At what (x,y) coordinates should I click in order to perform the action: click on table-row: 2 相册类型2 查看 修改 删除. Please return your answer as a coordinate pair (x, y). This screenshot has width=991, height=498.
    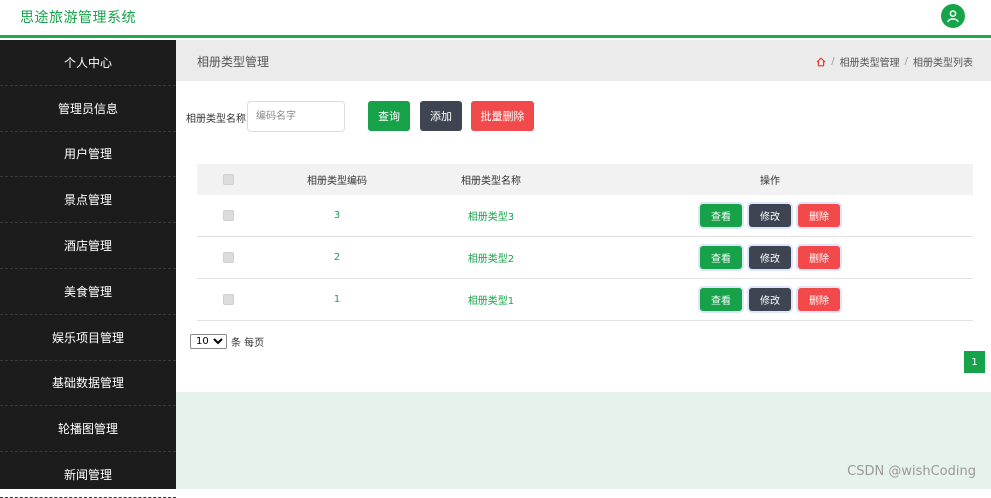
    Looking at the image, I should click on (585, 258).